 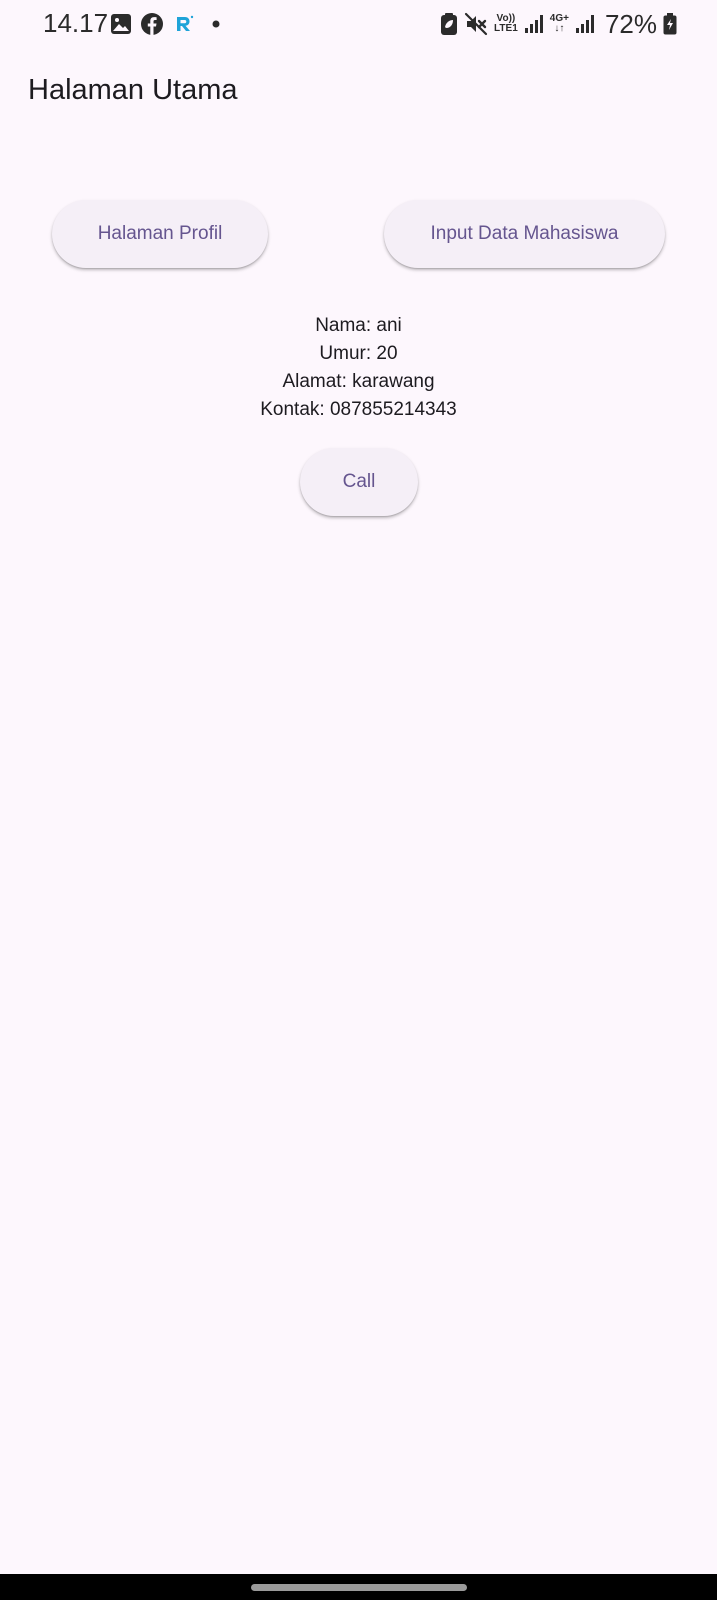 What do you see at coordinates (121, 24) in the screenshot?
I see `gallery-icon` at bounding box center [121, 24].